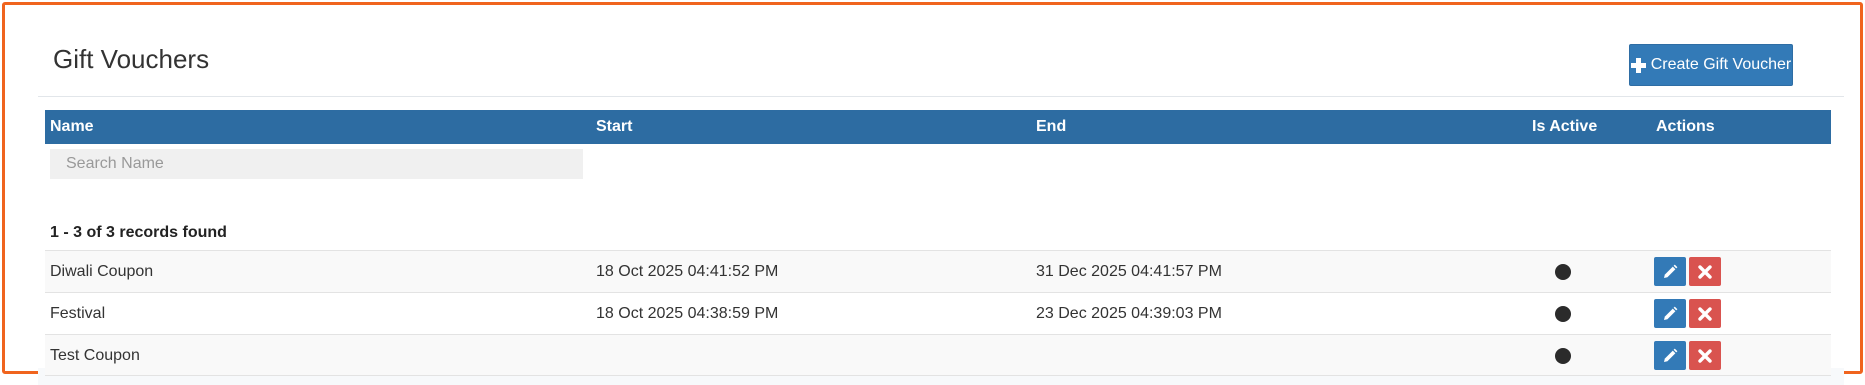  What do you see at coordinates (1051, 127) in the screenshot?
I see `column-header-end: End` at bounding box center [1051, 127].